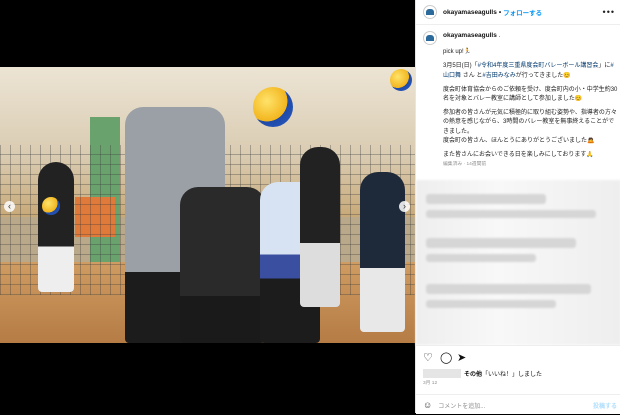 The height and width of the screenshot is (415, 620). What do you see at coordinates (604, 66) in the screenshot?
I see `caption-text: 」に` at bounding box center [604, 66].